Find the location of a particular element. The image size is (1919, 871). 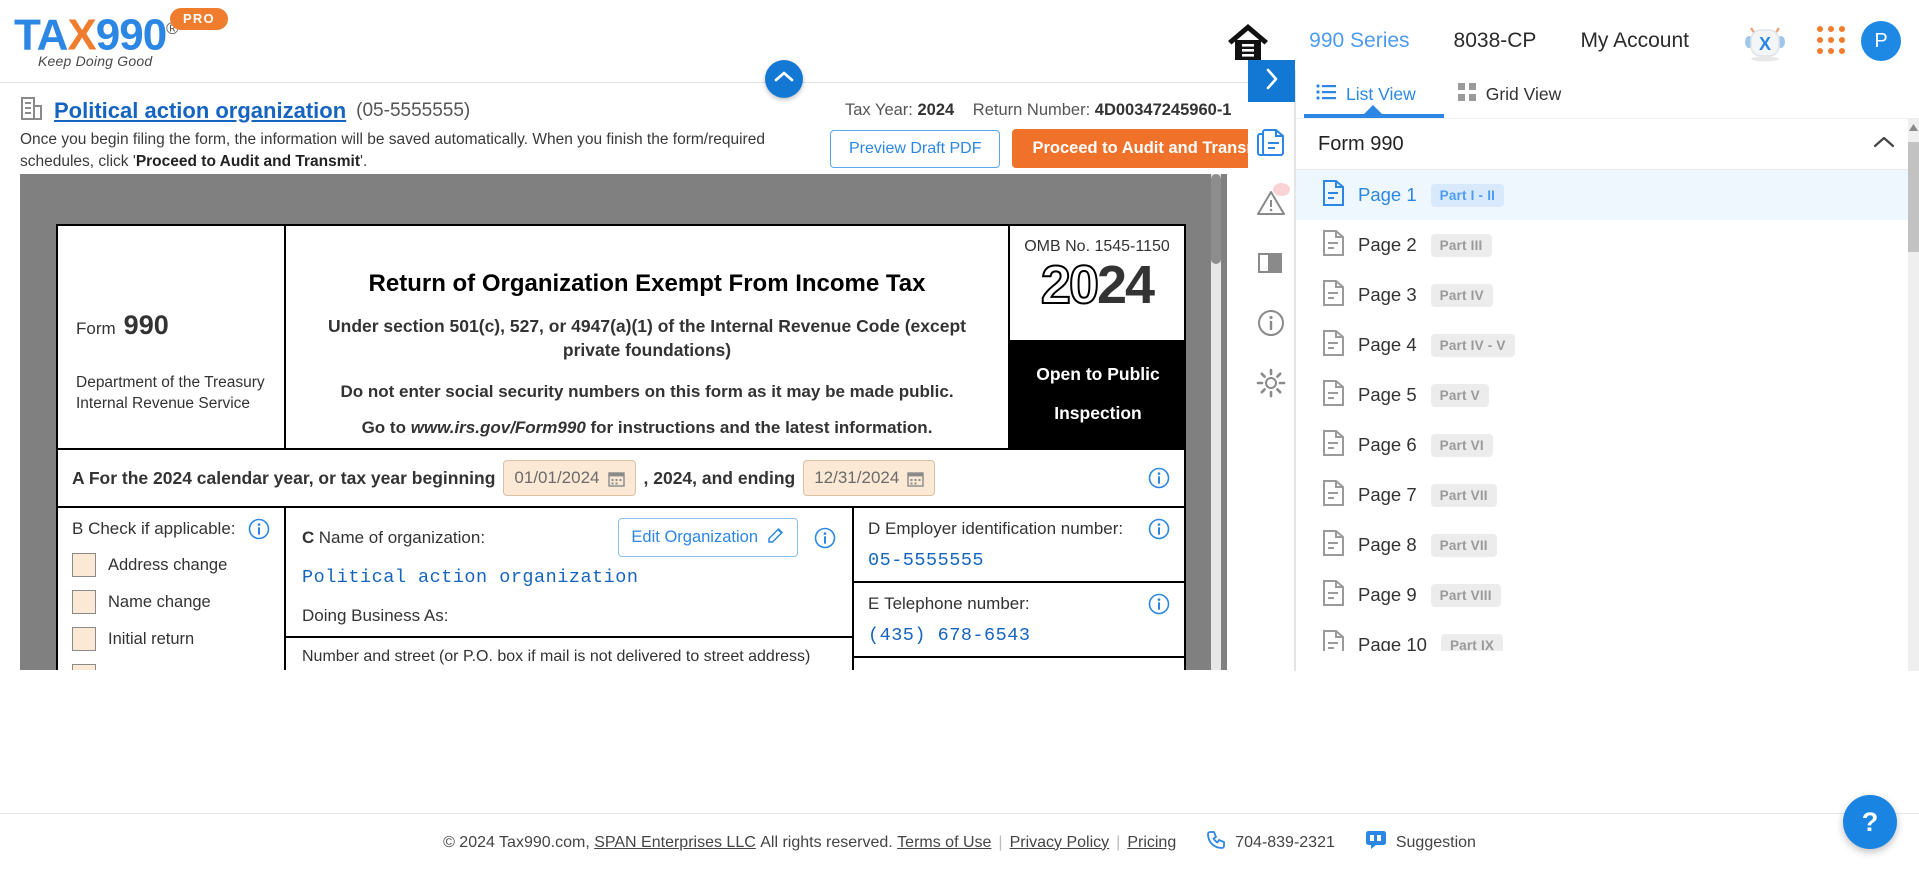

page-list-scrollbar-thumb is located at coordinates (1913, 197).